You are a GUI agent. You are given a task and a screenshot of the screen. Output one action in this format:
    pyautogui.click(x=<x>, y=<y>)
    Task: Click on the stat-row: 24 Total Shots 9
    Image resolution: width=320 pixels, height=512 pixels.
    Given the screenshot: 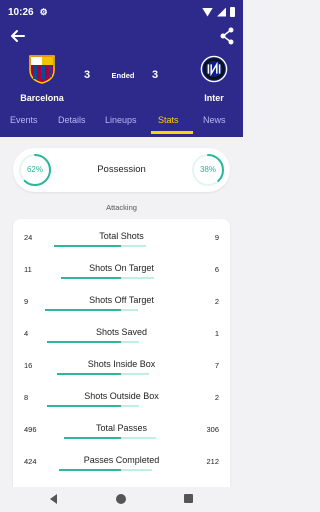 What is the action you would take?
    pyautogui.click(x=121, y=242)
    